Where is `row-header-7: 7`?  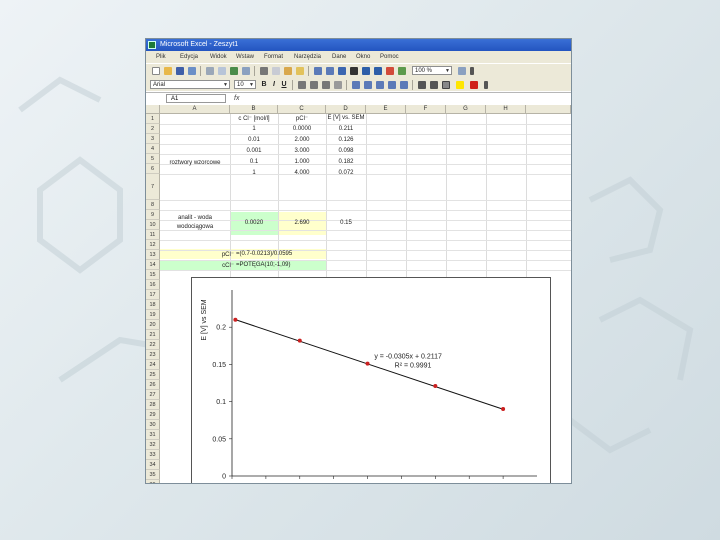
row-header-7: 7 is located at coordinates (153, 187).